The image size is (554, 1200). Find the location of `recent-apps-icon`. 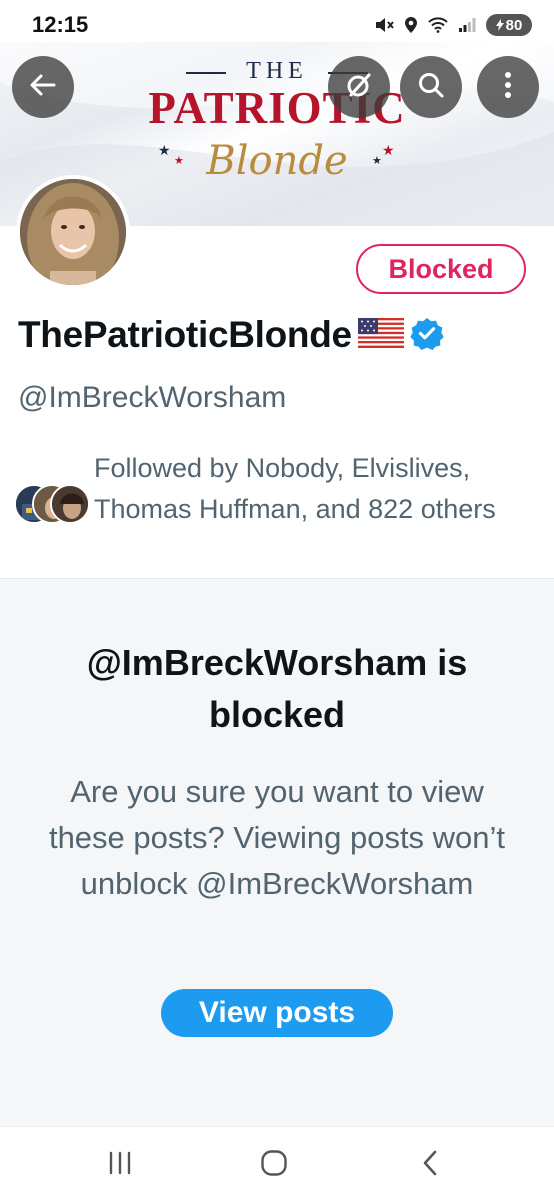

recent-apps-icon is located at coordinates (120, 1165).